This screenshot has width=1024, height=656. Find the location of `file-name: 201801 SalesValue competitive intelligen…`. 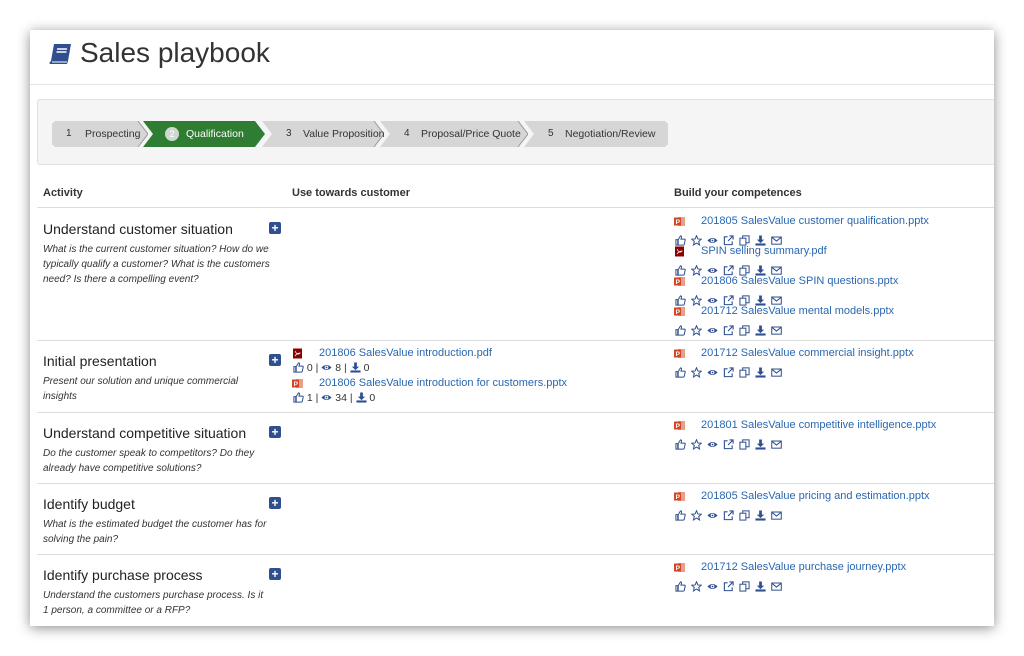

file-name: 201801 SalesValue competitive intelligen… is located at coordinates (818, 425).